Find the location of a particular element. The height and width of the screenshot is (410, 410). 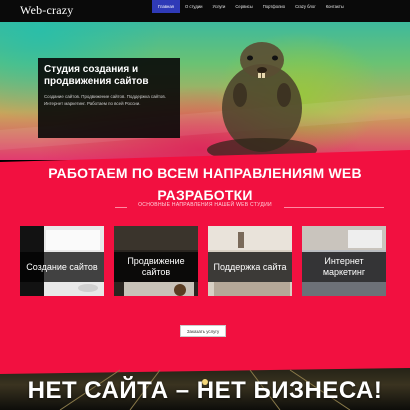

nav-item-services: Услуги is located at coordinates (219, 6).